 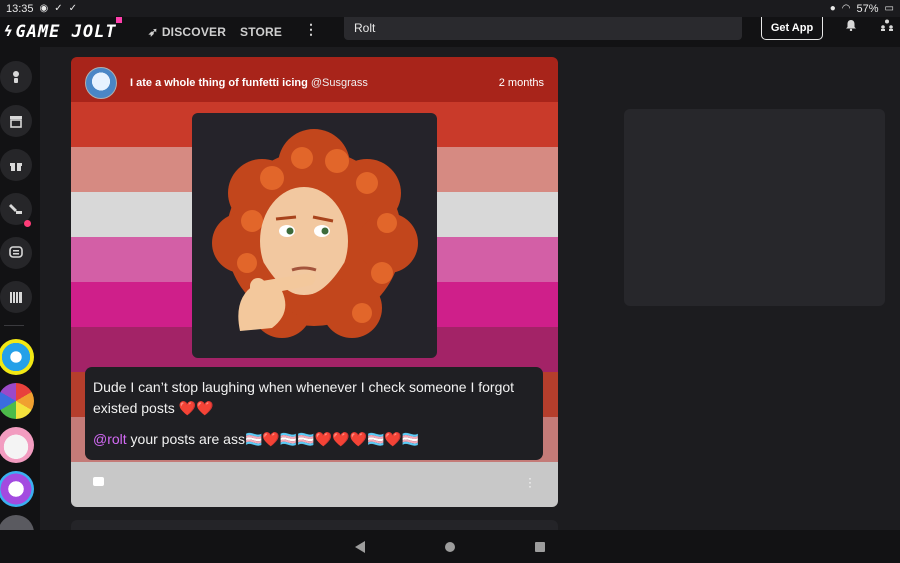 I want to click on comment-icon, so click(x=98, y=481).